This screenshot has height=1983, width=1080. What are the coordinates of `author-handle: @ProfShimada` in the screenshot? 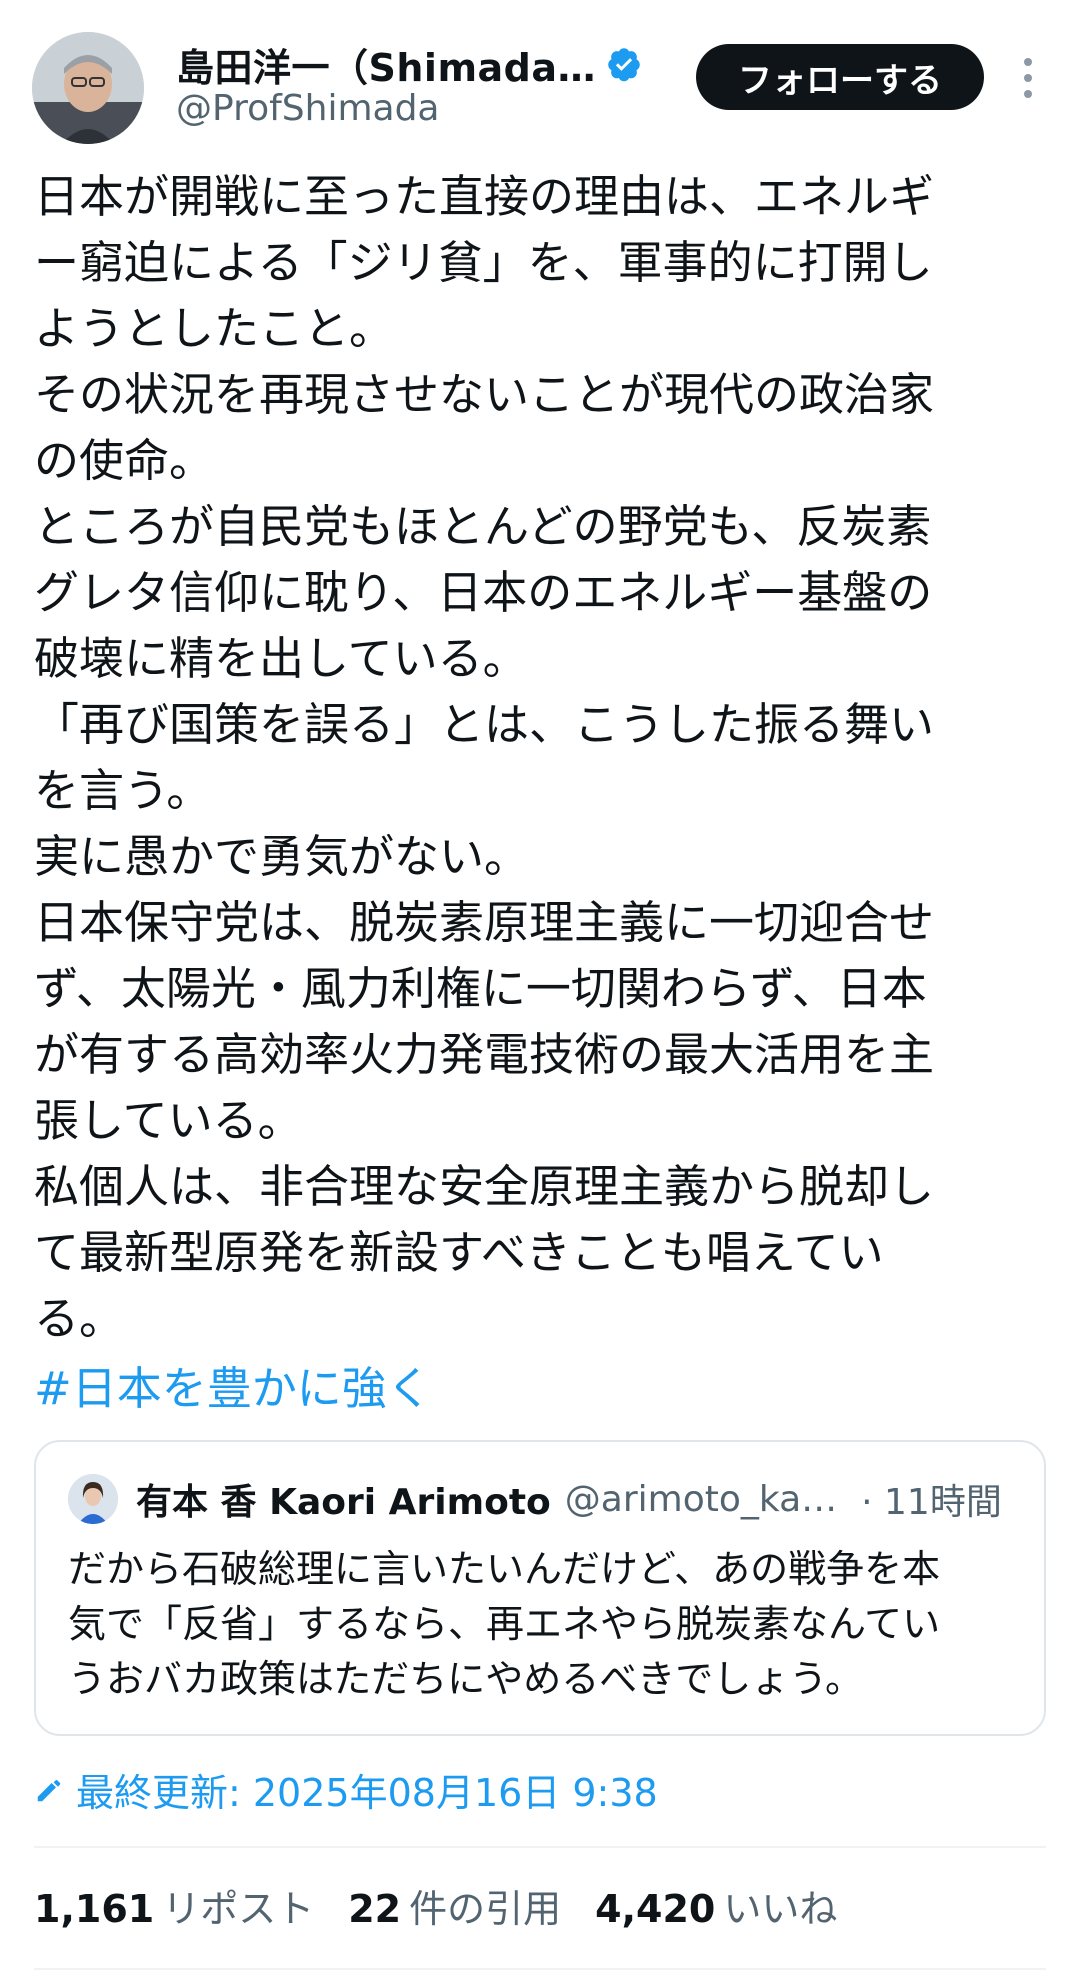 It's located at (308, 108).